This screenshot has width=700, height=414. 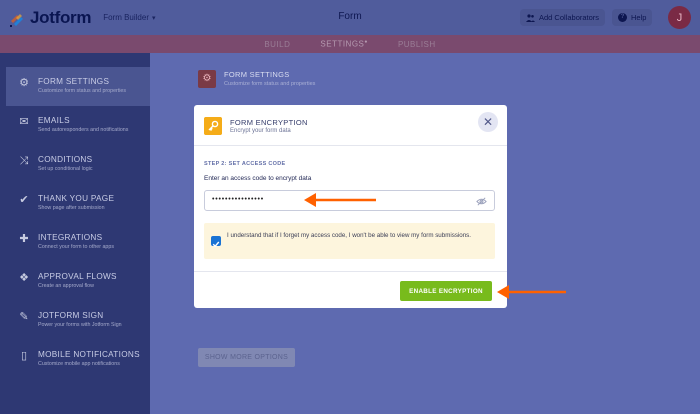 What do you see at coordinates (257, 74) in the screenshot?
I see `main-header-title: FORM SETTINGS` at bounding box center [257, 74].